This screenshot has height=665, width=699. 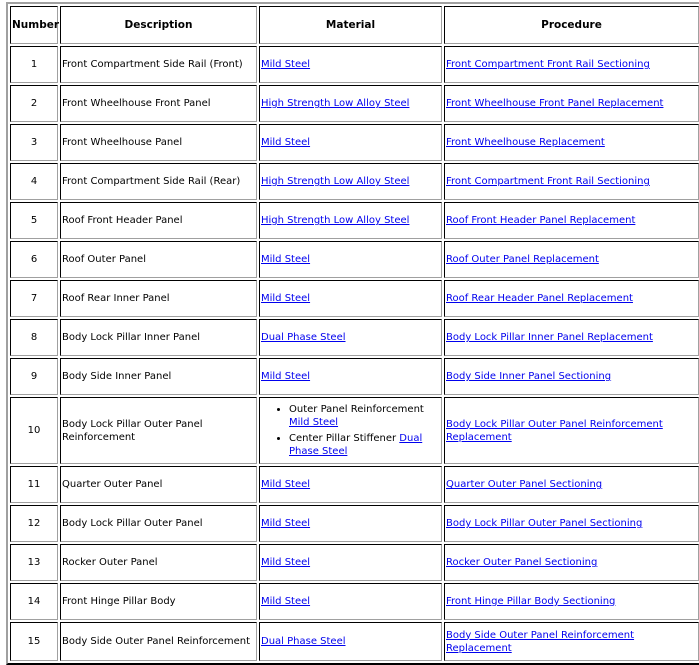 I want to click on row-number: 1, so click(x=34, y=64).